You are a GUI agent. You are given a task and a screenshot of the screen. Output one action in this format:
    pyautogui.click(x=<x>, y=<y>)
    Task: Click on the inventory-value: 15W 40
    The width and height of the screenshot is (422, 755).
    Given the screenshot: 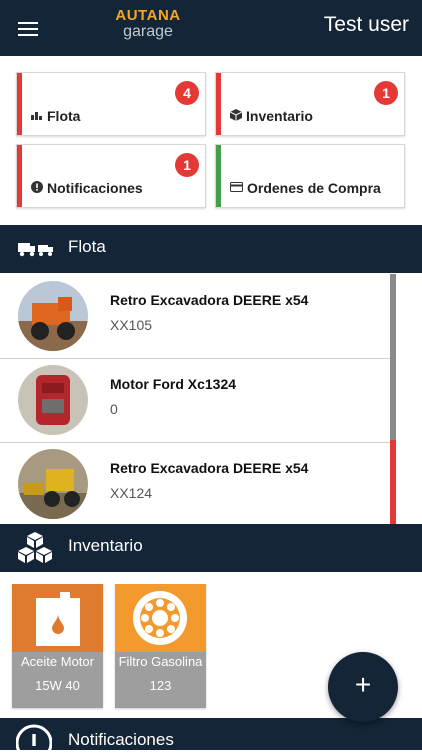 What is the action you would take?
    pyautogui.click(x=57, y=685)
    